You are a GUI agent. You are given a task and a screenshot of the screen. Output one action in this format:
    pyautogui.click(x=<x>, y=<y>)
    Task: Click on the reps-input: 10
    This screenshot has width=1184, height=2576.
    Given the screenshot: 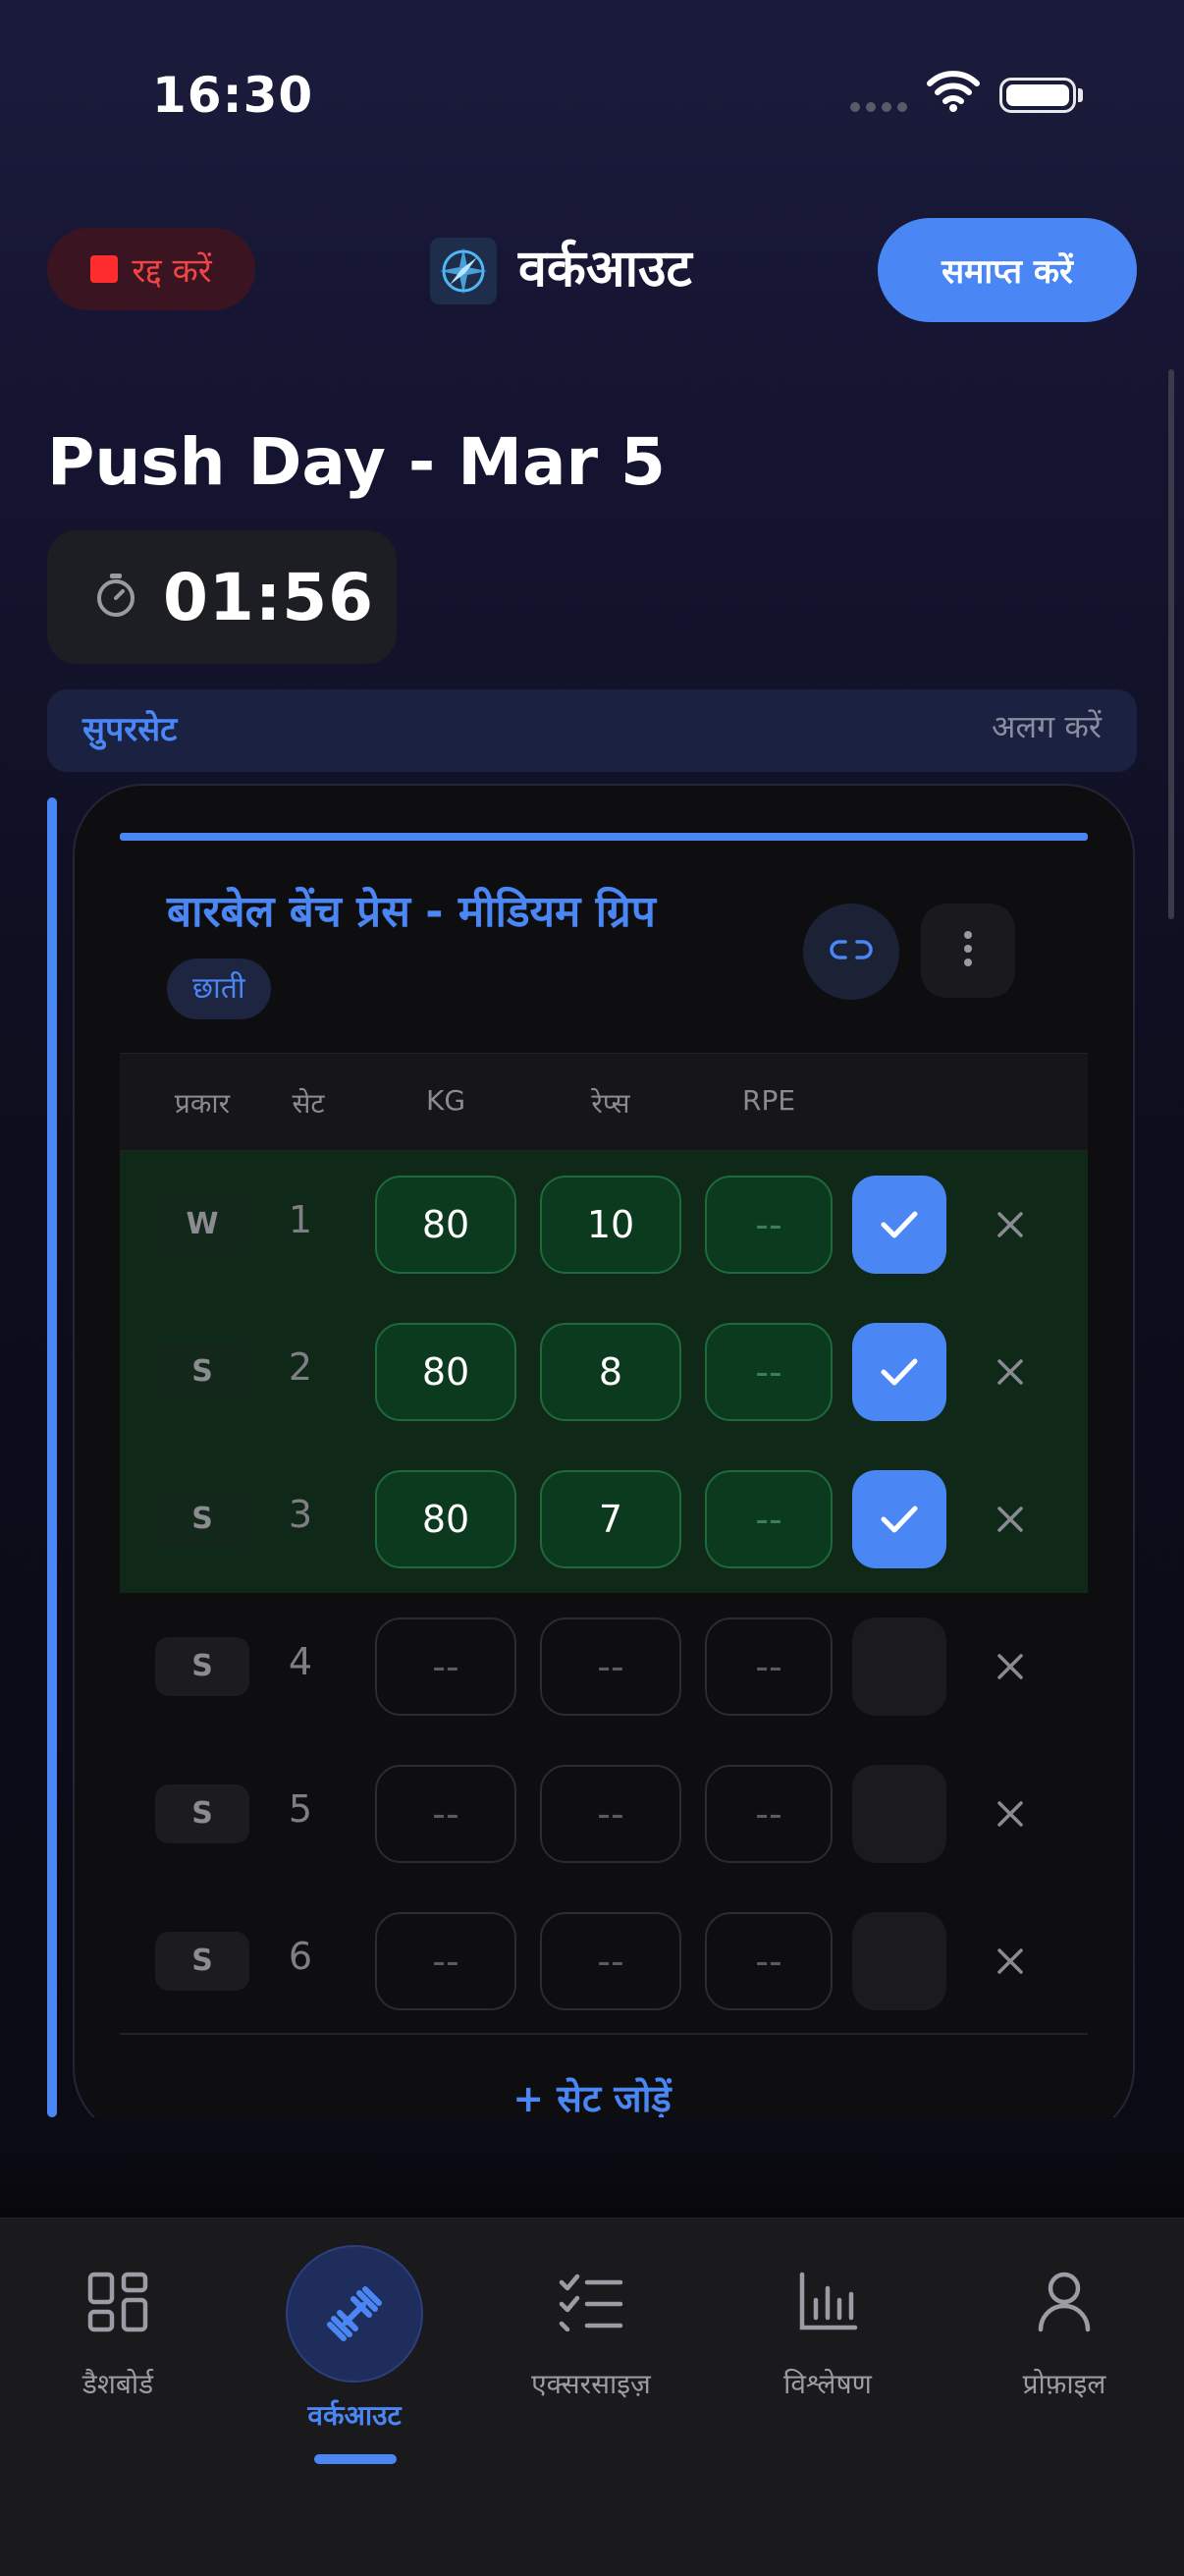 What is the action you would take?
    pyautogui.click(x=610, y=1225)
    